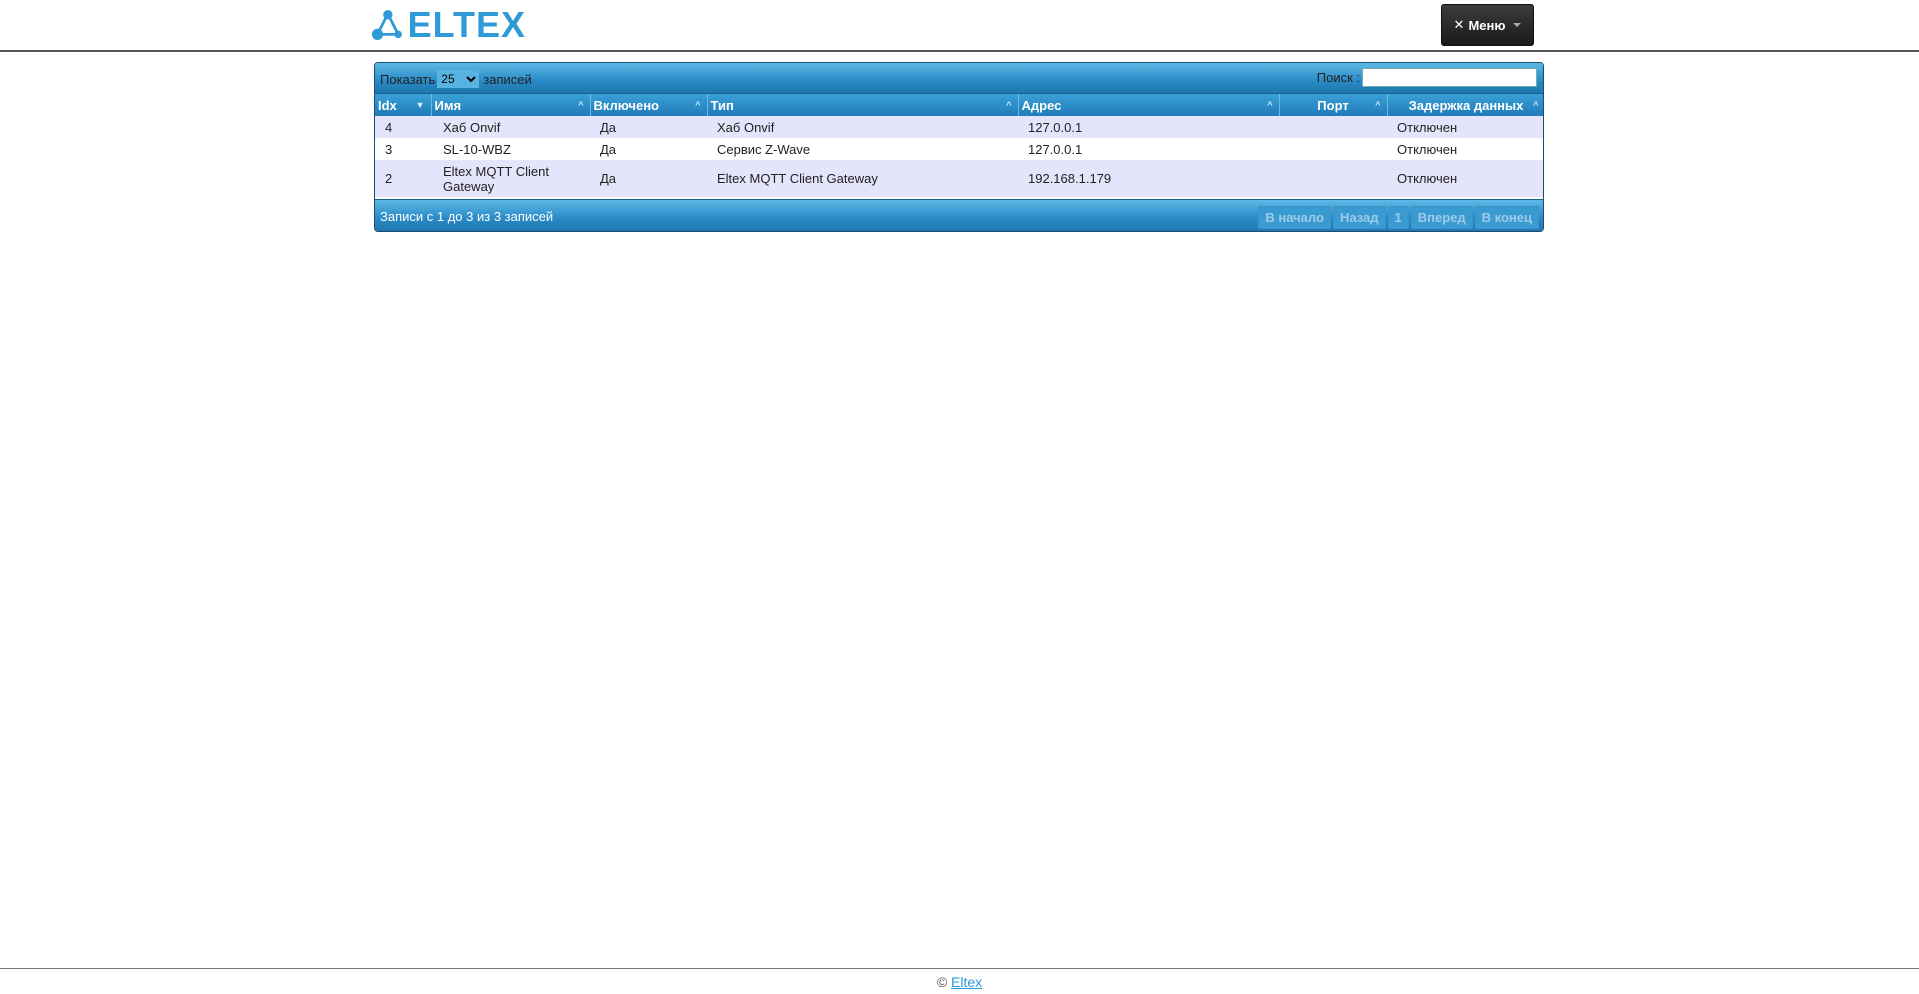 Image resolution: width=1919 pixels, height=994 pixels. I want to click on eltex-logo-icon, so click(386, 25).